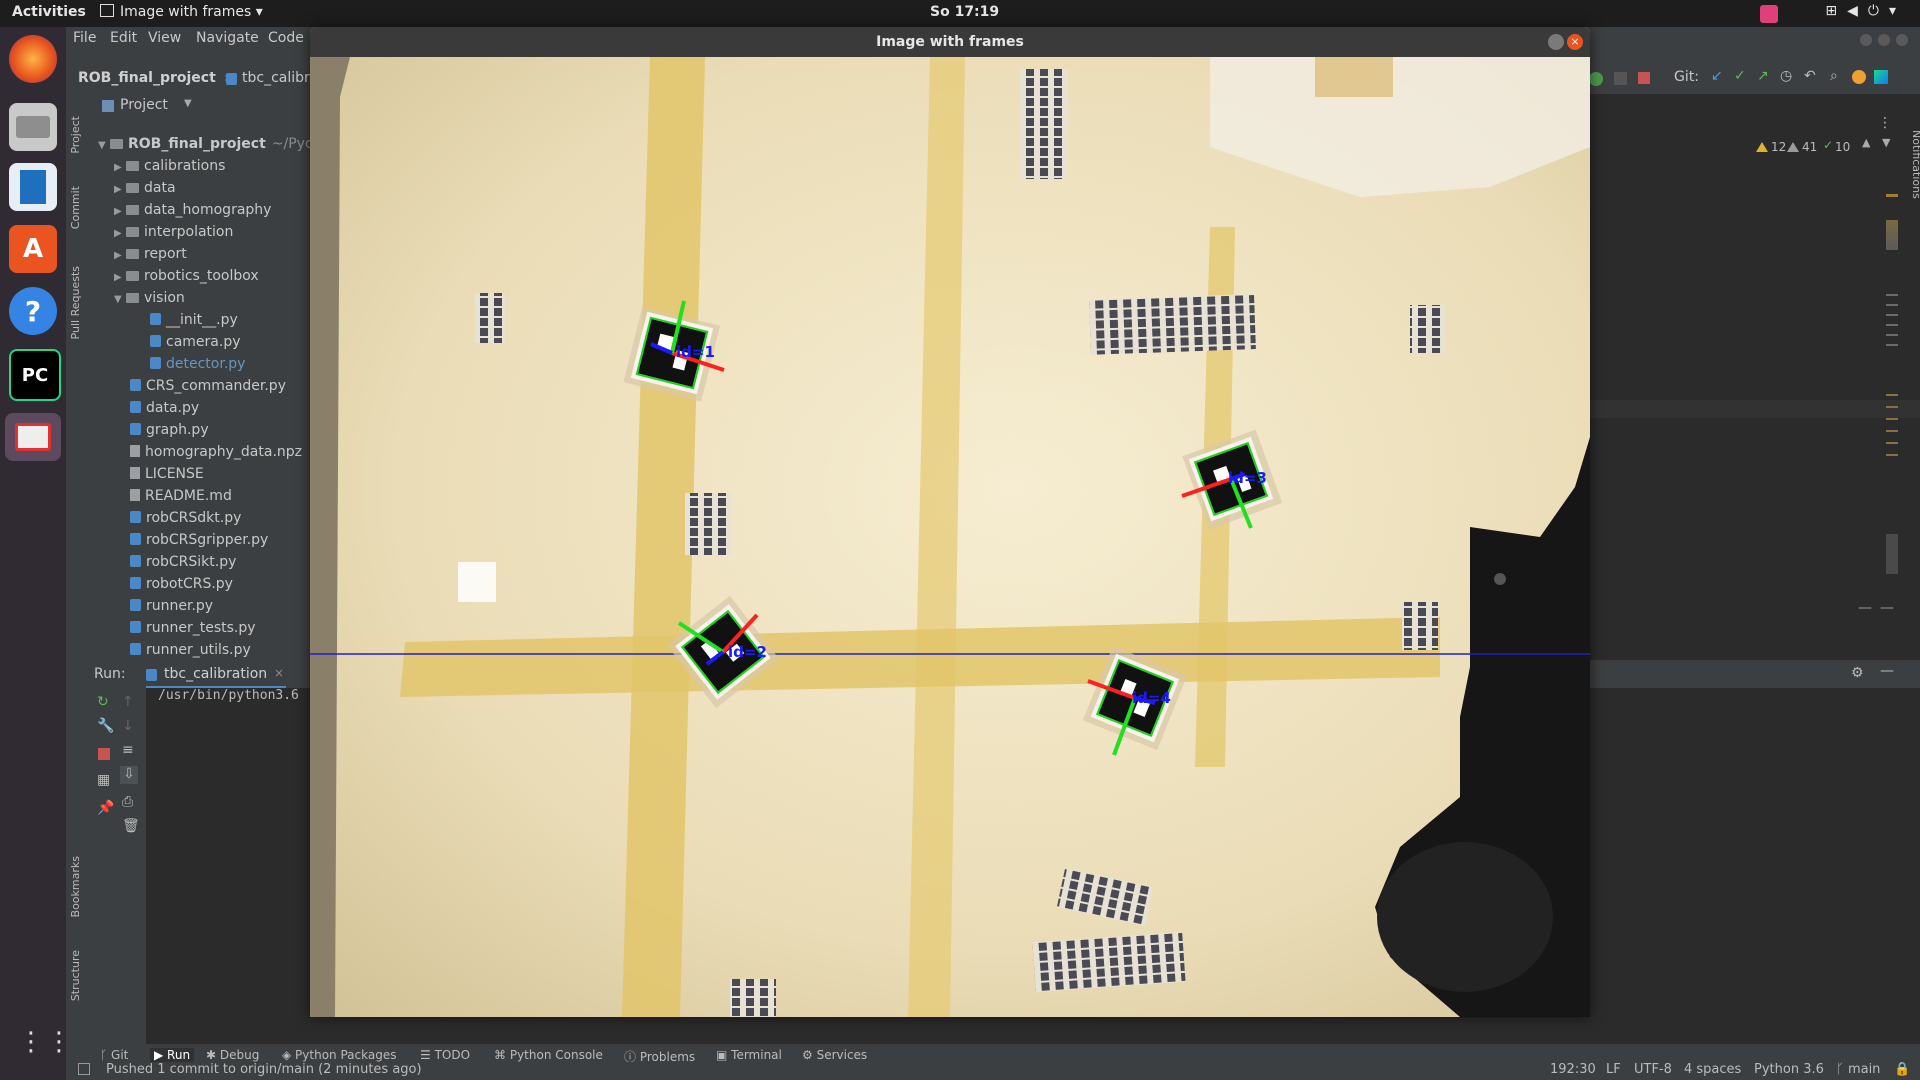 The width and height of the screenshot is (1920, 1080). I want to click on tab-commit: Commit, so click(75, 207).